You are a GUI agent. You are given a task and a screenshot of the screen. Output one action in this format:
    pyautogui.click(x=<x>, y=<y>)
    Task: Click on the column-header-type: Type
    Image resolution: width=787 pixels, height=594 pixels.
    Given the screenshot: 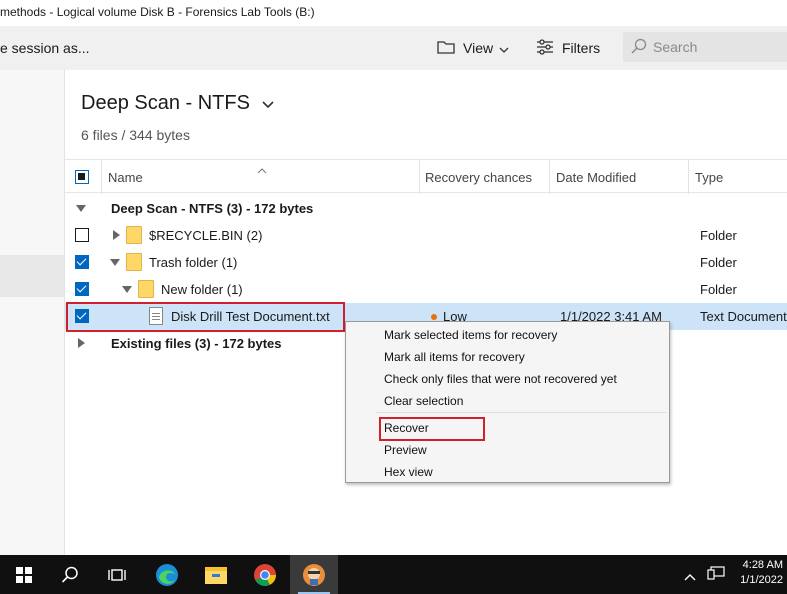 What is the action you would take?
    pyautogui.click(x=709, y=177)
    